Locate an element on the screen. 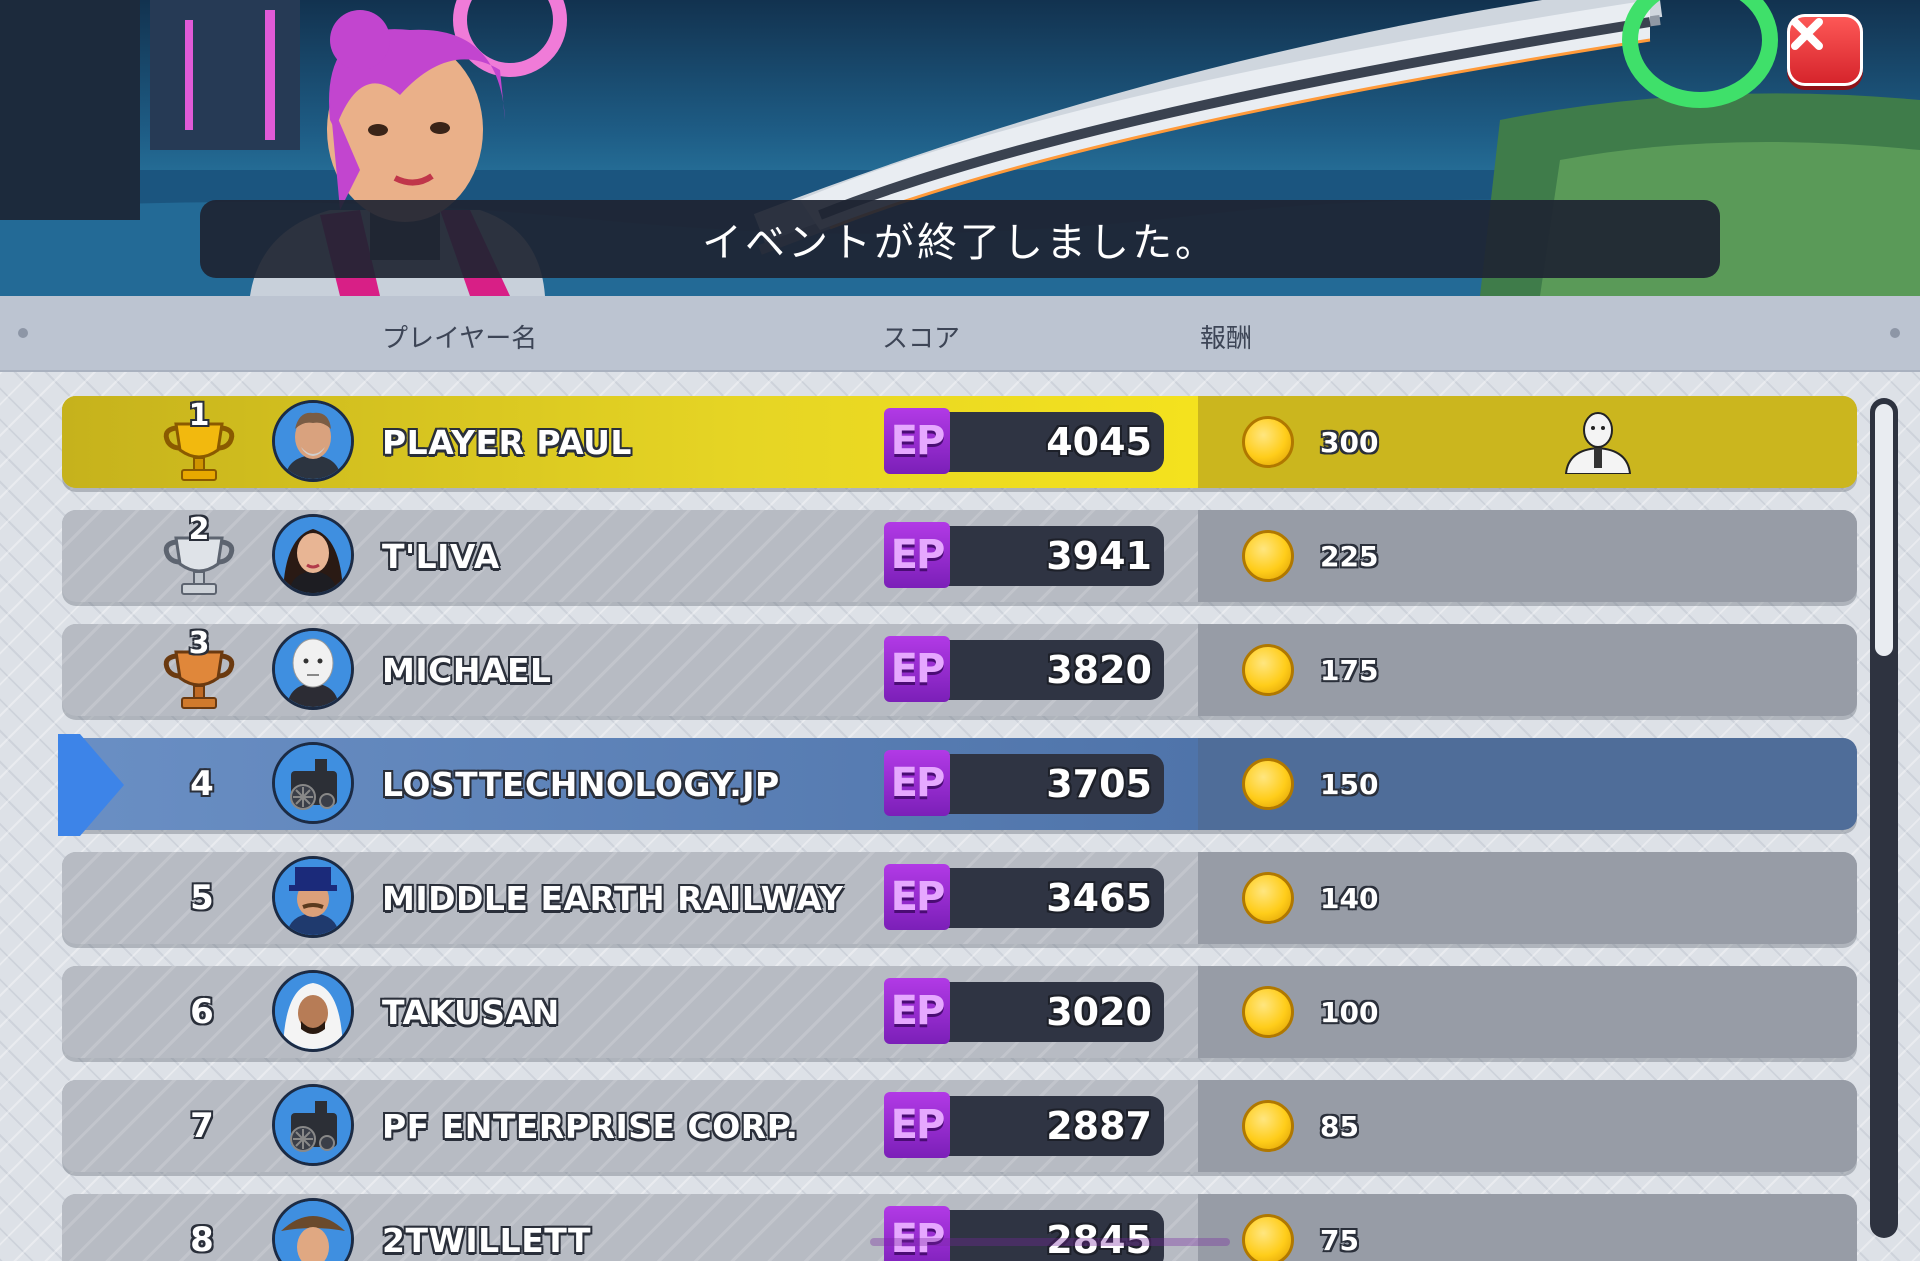 Image resolution: width=1920 pixels, height=1261 pixels. player-name: MIDDLE EARTH RAILWAY is located at coordinates (613, 898).